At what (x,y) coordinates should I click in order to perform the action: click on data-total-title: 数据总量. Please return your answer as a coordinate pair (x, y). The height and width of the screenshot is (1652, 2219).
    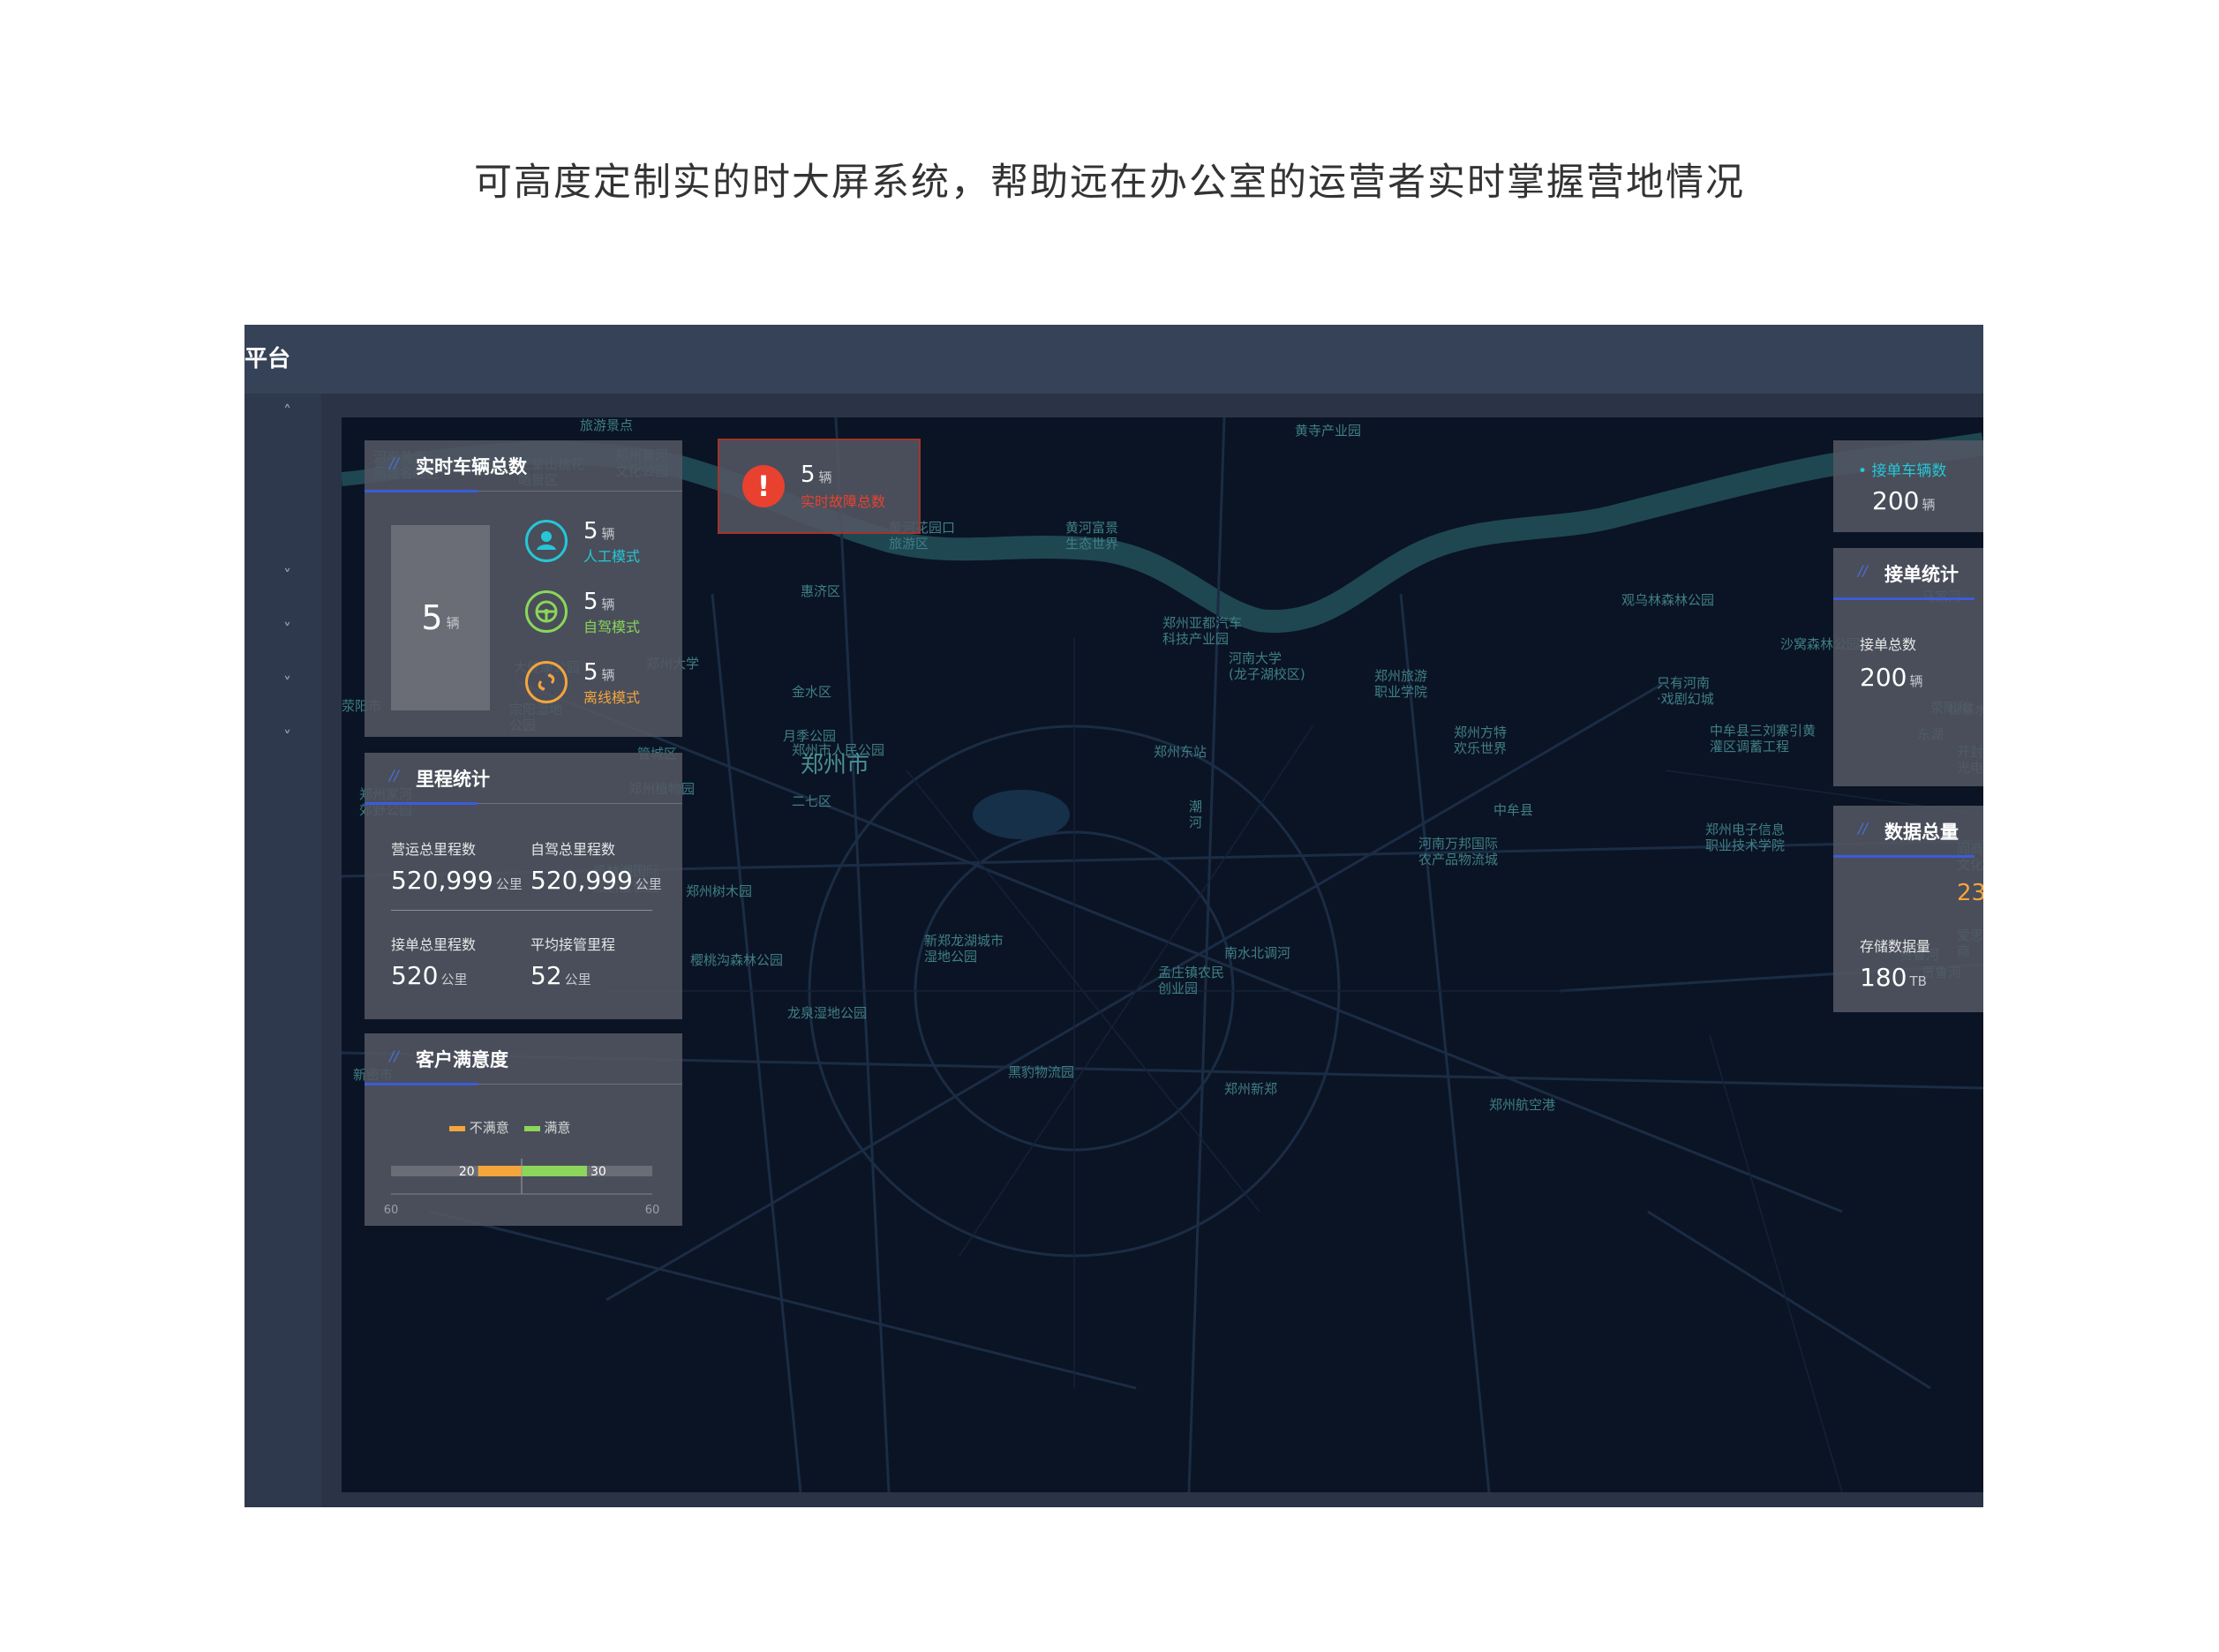
    Looking at the image, I should click on (1921, 832).